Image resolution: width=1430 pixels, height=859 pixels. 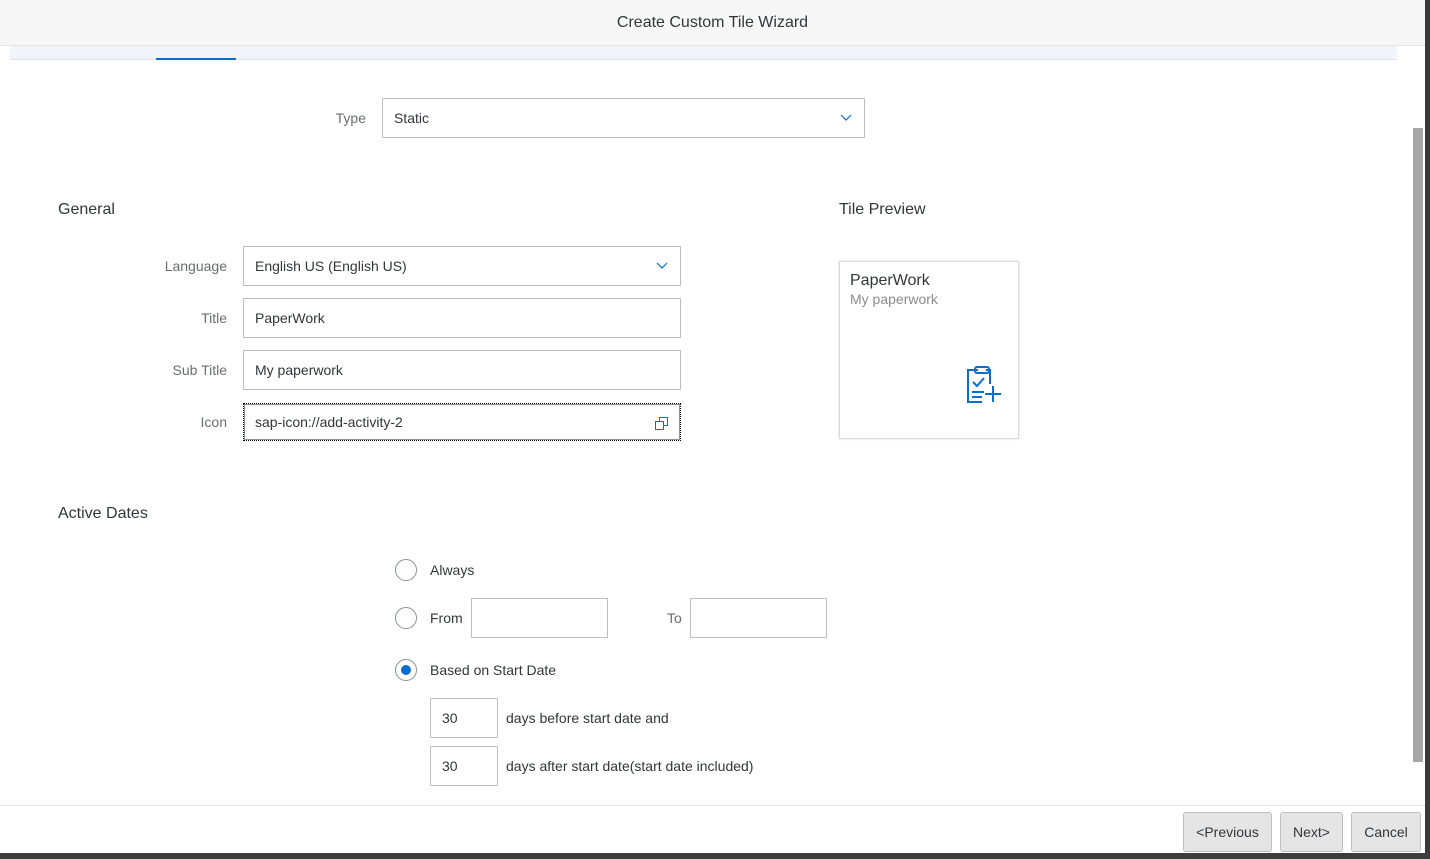 I want to click on page-backdrop, so click(x=715, y=856).